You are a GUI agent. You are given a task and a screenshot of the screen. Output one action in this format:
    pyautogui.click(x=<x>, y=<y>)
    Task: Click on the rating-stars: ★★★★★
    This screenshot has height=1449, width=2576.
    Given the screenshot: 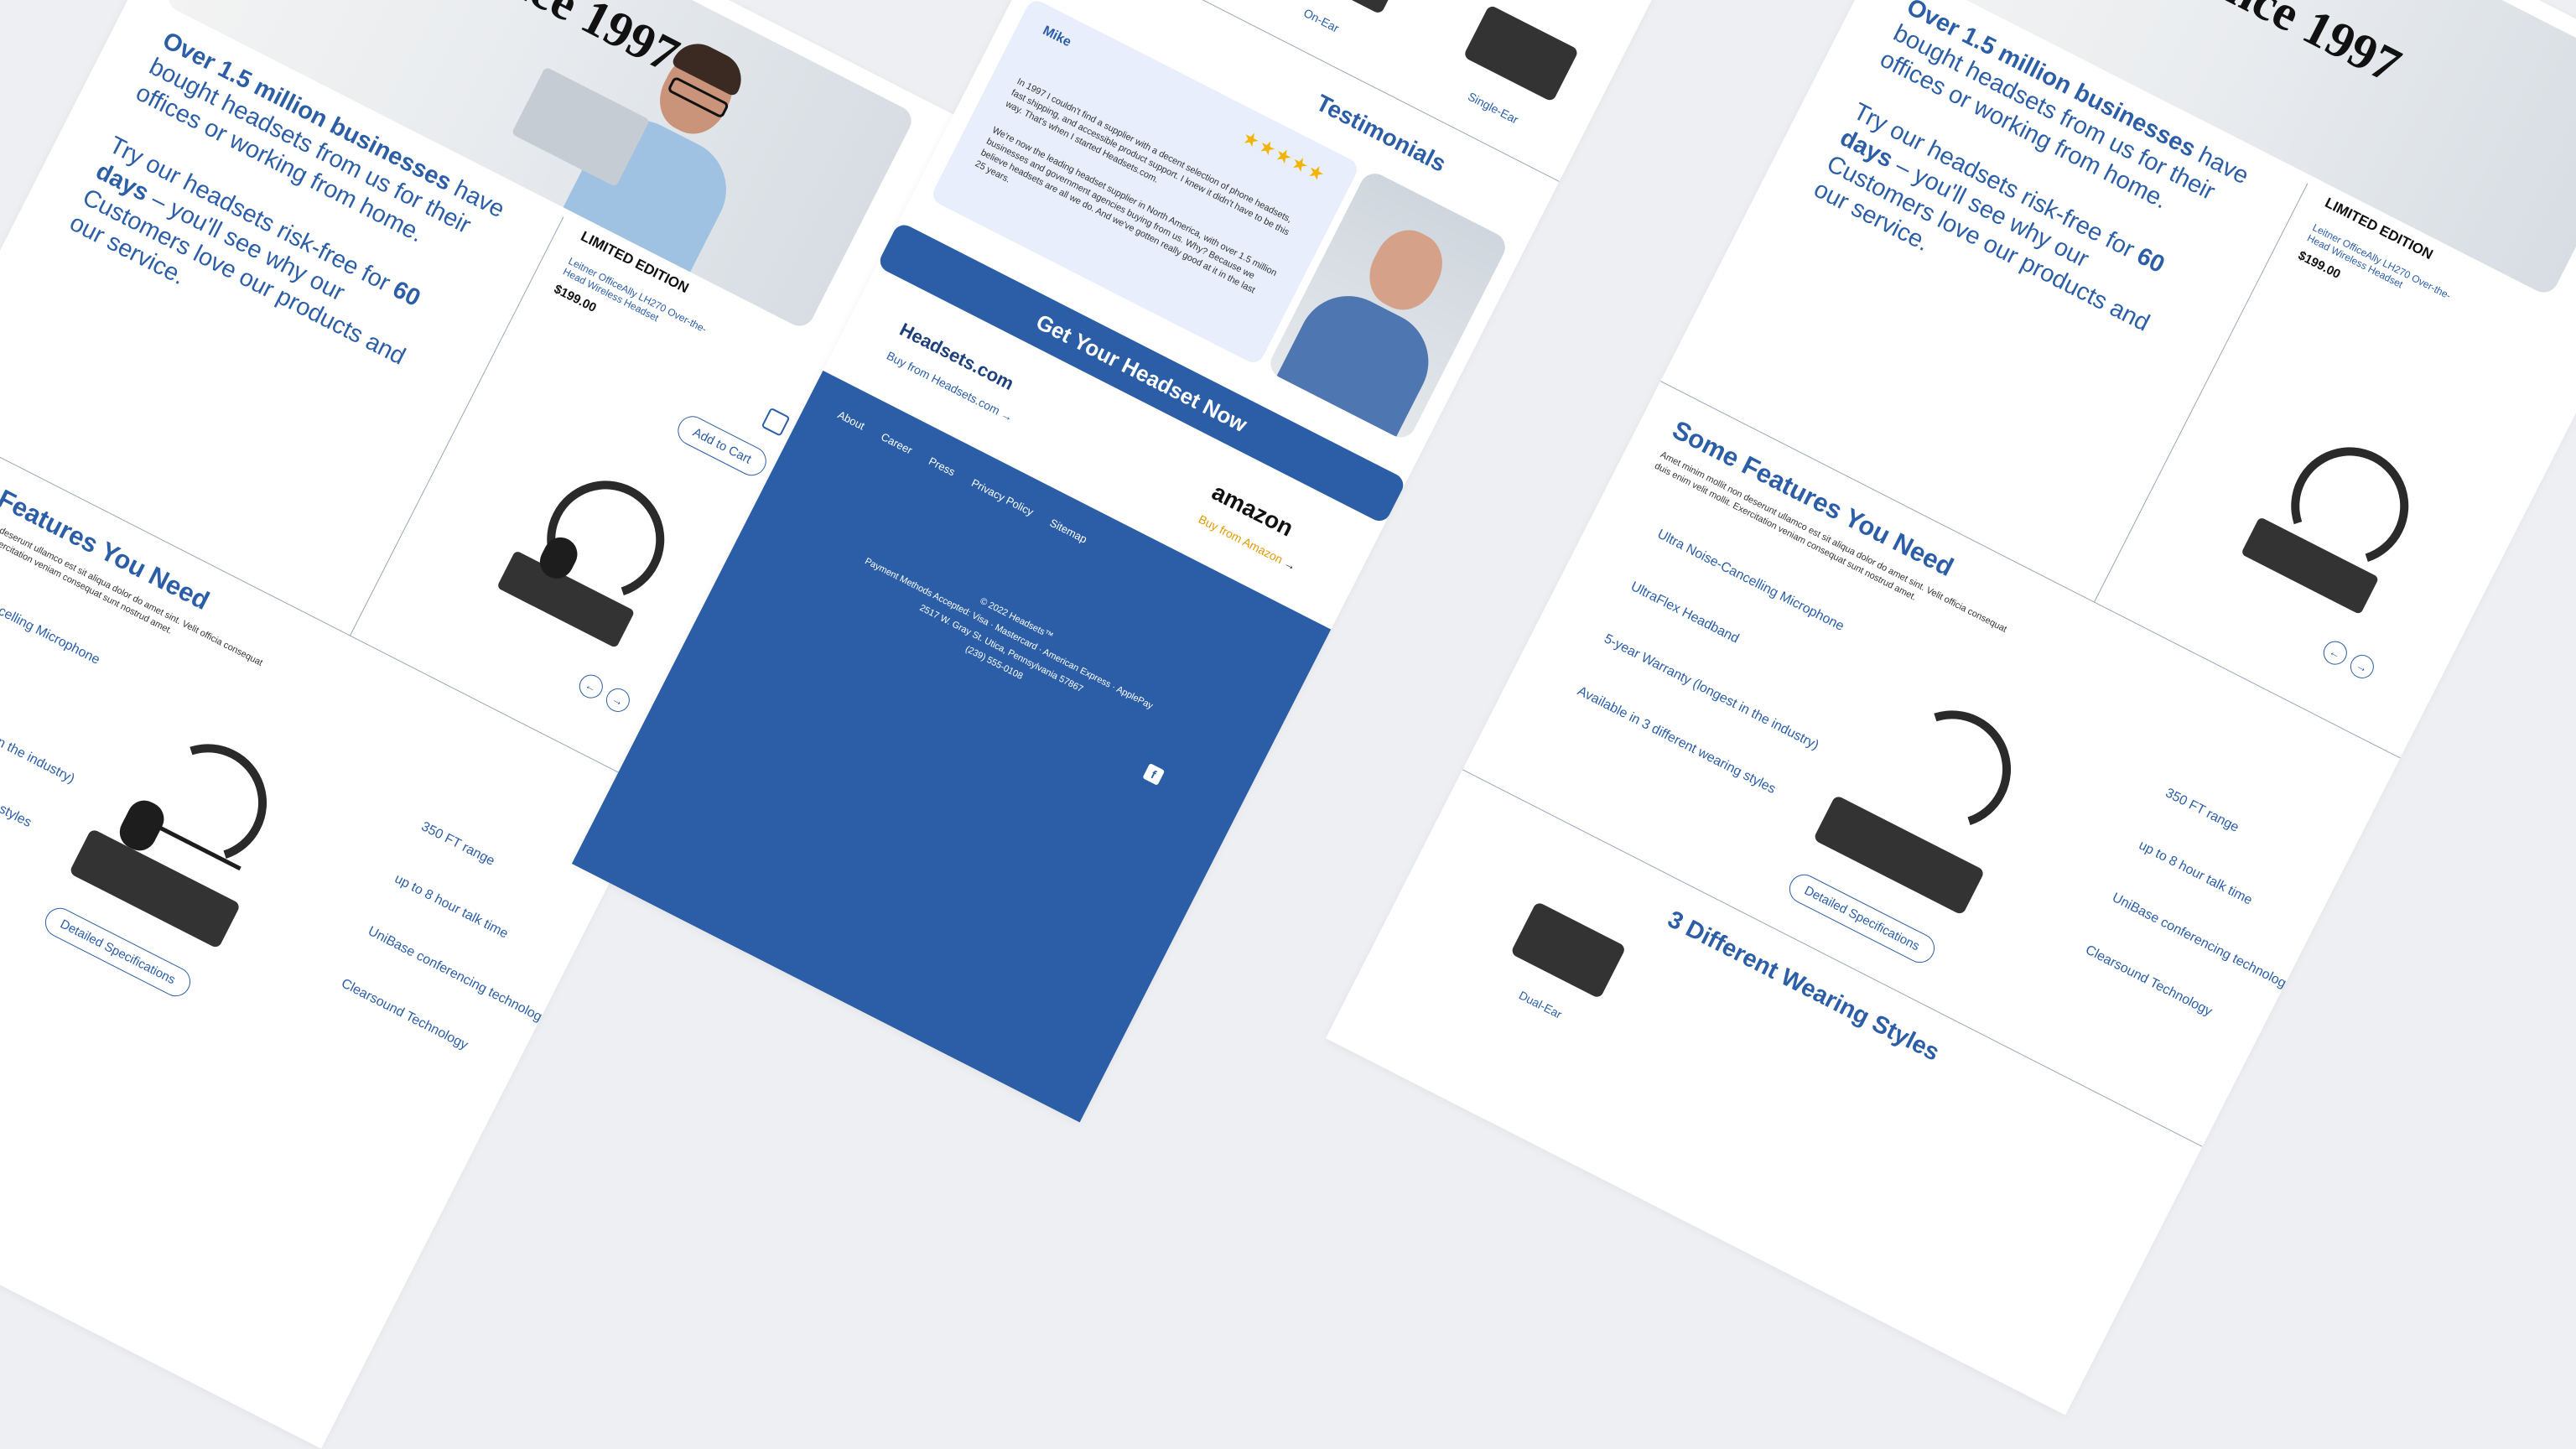 What is the action you would take?
    pyautogui.click(x=1284, y=156)
    